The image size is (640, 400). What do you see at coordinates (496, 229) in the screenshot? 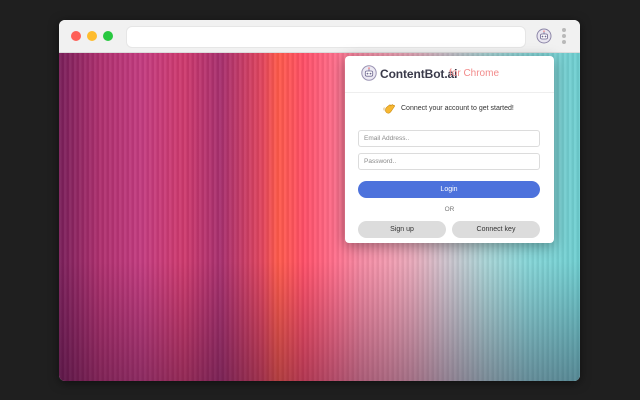
I see `connect-key-button: Connect key` at bounding box center [496, 229].